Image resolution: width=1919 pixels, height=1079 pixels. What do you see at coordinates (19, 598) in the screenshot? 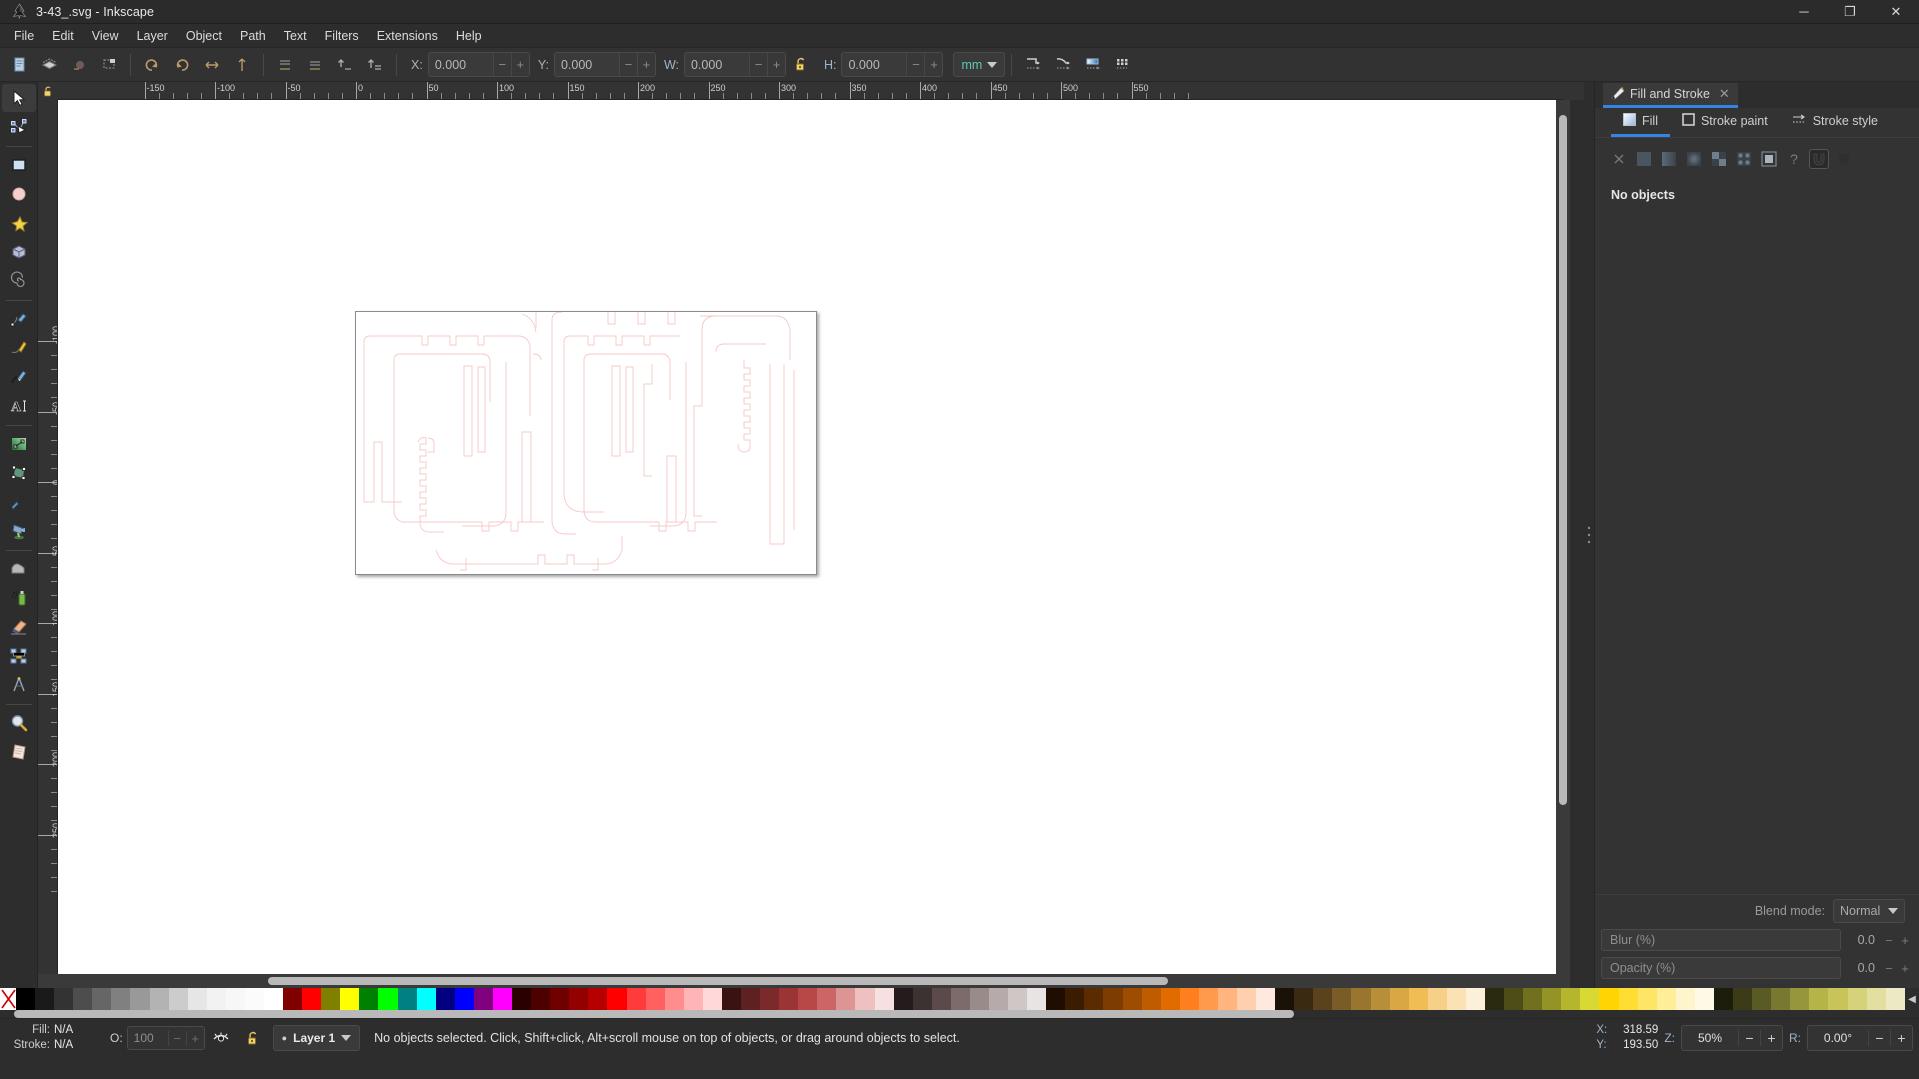
I see `spray-tool` at bounding box center [19, 598].